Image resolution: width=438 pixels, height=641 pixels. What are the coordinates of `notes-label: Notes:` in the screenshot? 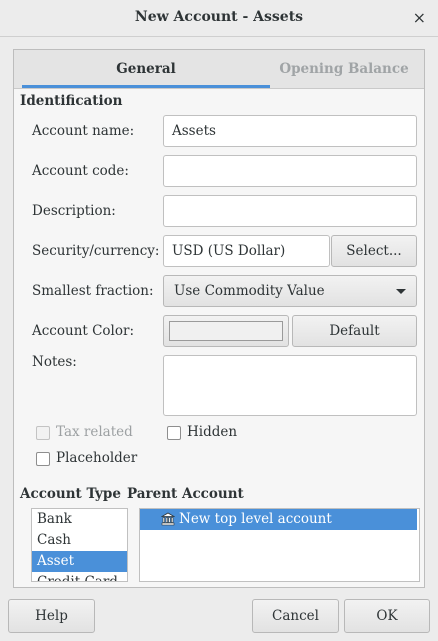 It's located at (54, 362).